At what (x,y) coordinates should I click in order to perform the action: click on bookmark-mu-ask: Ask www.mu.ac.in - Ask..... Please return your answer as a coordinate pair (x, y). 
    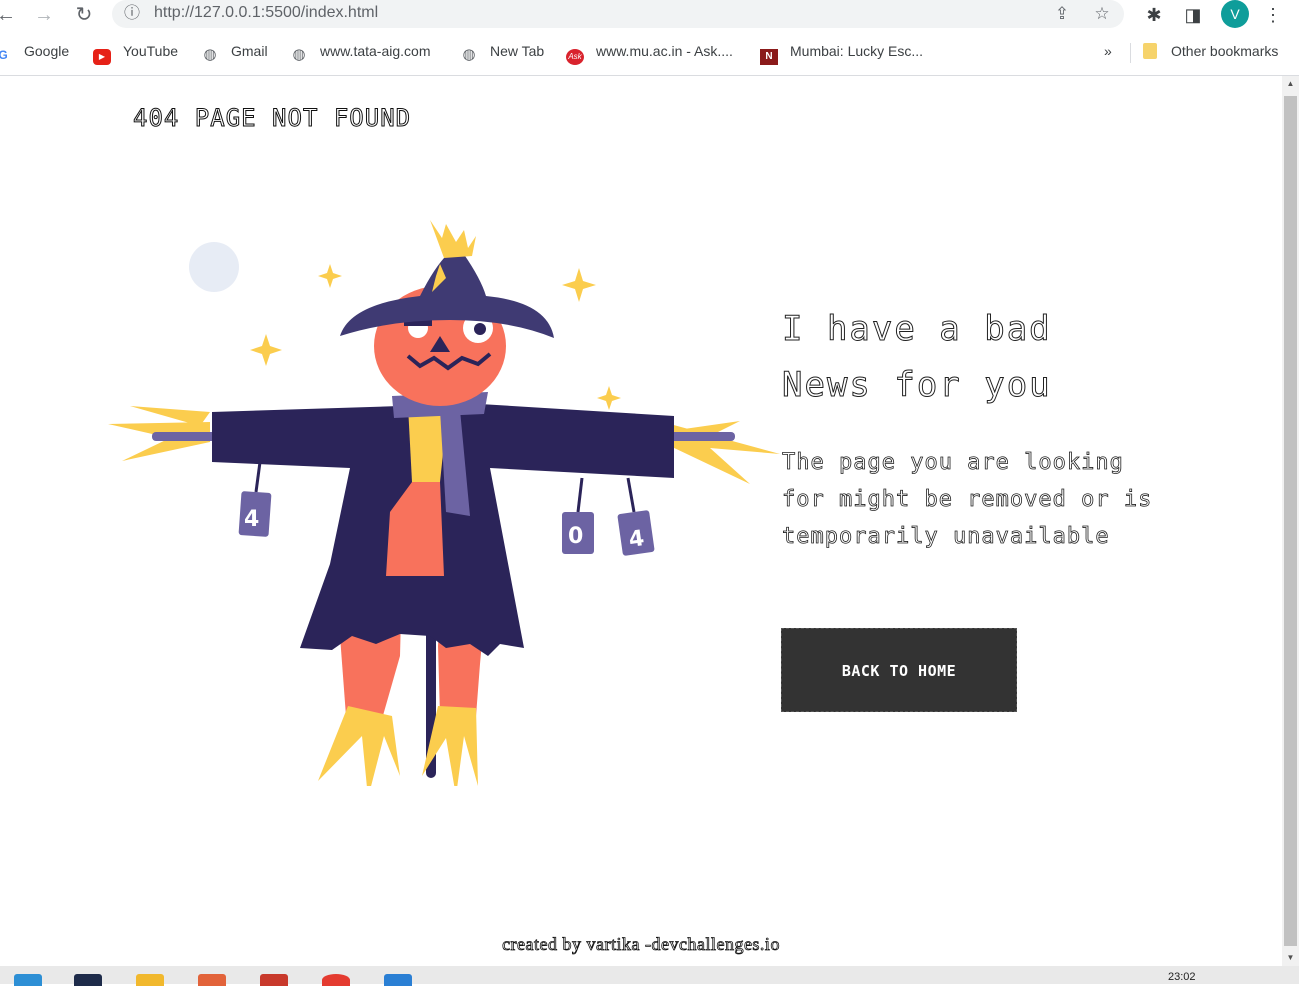
    Looking at the image, I should click on (649, 54).